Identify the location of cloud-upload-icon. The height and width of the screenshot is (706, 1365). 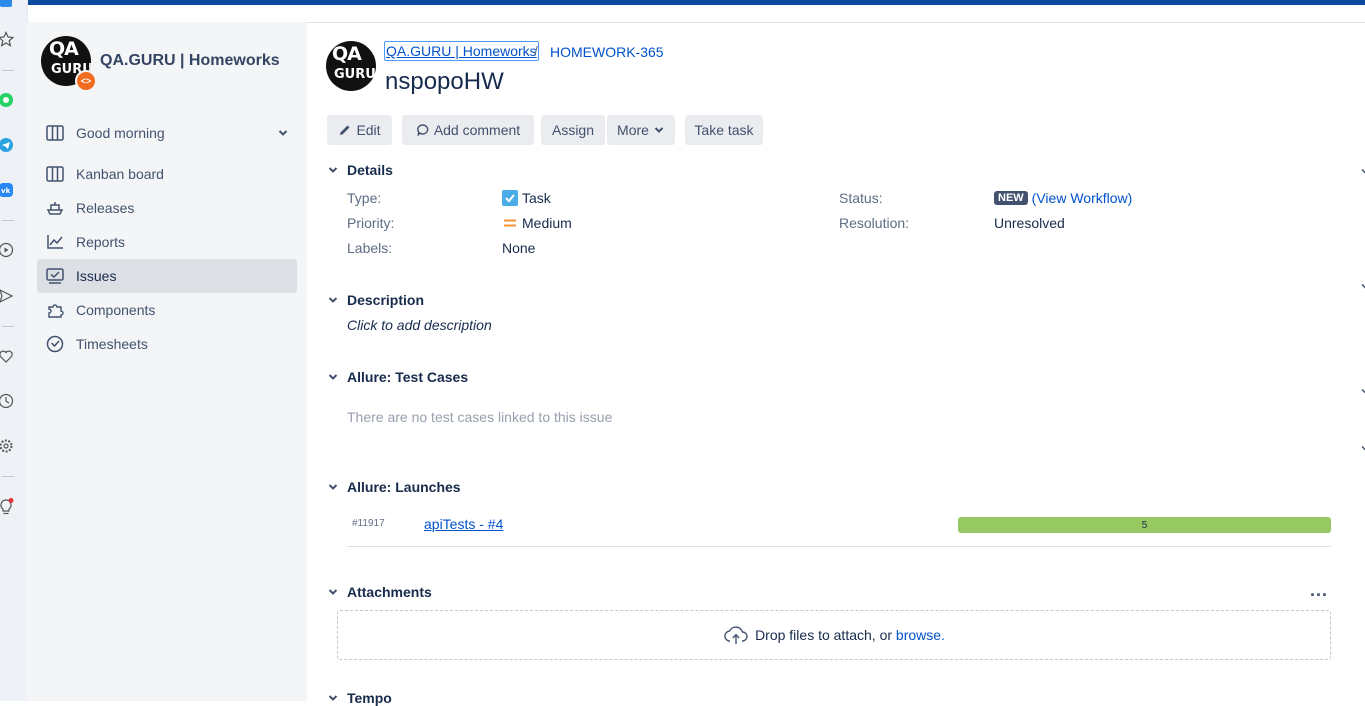
(736, 635).